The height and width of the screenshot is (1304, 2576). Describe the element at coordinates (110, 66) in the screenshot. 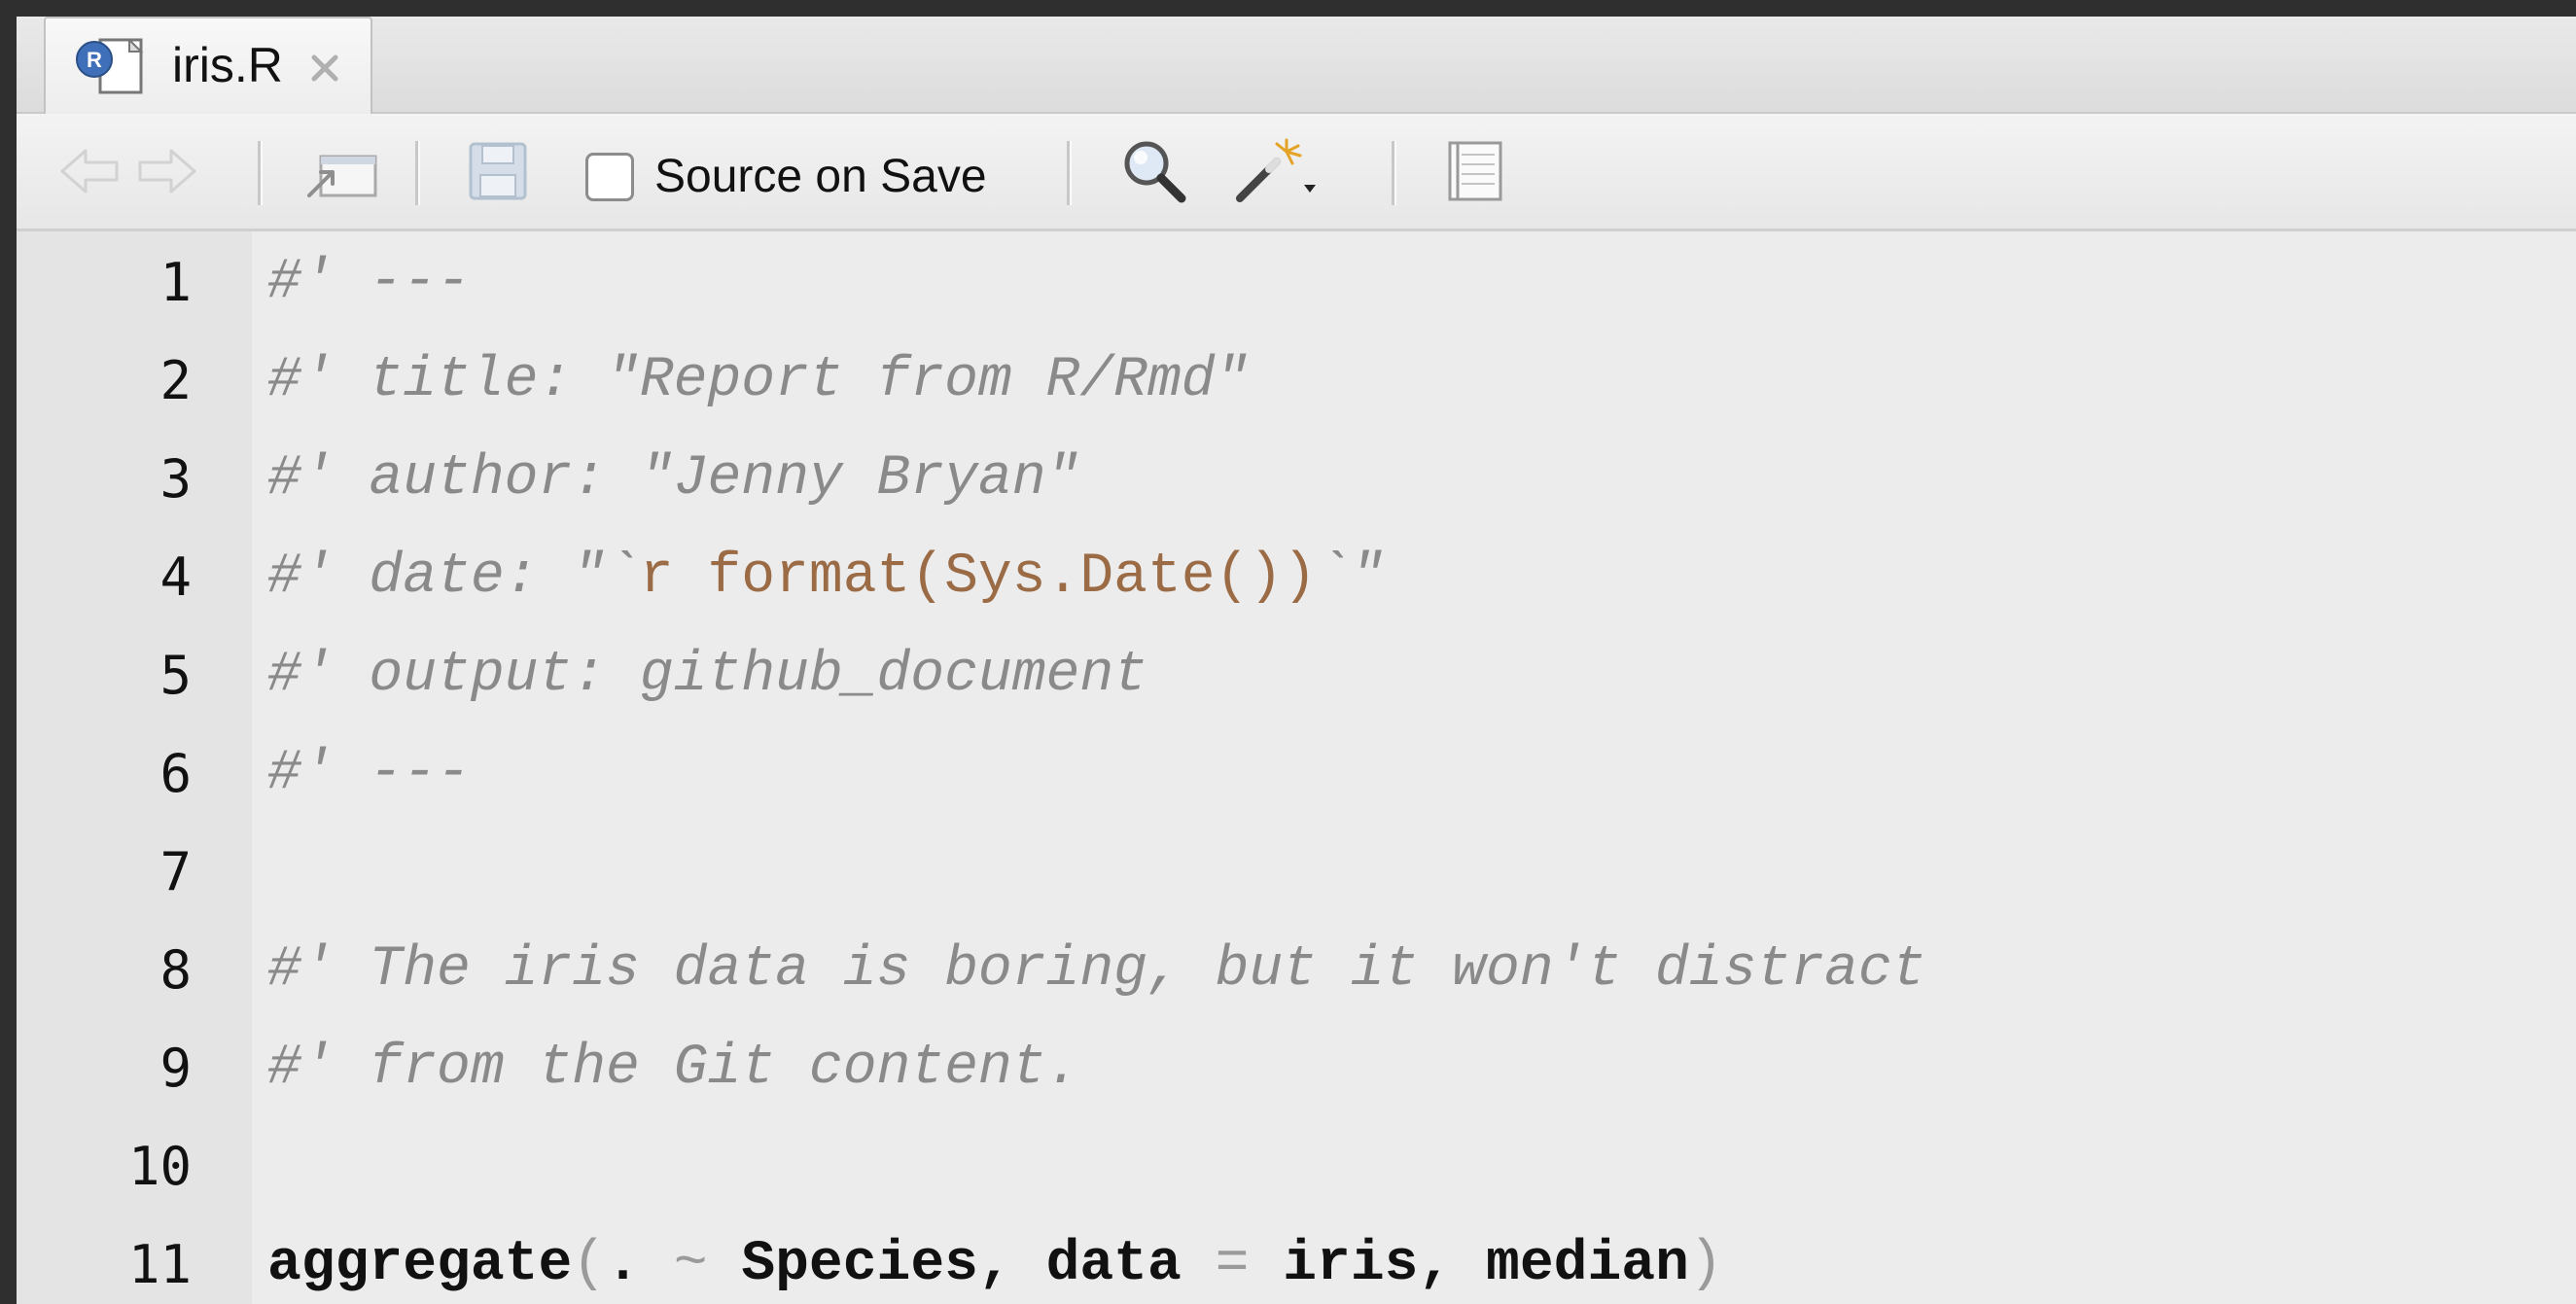

I see `r-file-icon: R` at that location.